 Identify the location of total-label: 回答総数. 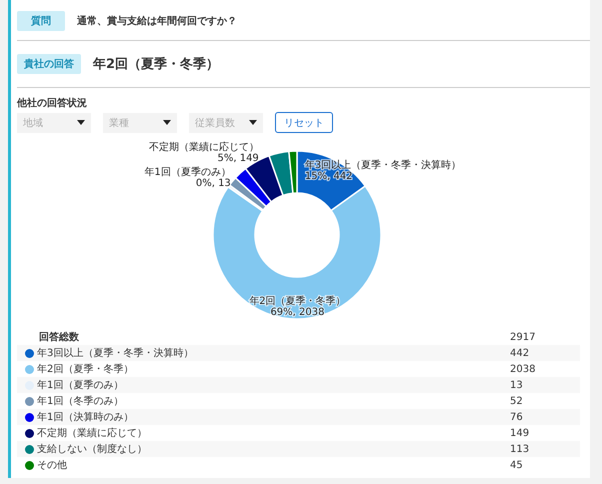
(59, 337).